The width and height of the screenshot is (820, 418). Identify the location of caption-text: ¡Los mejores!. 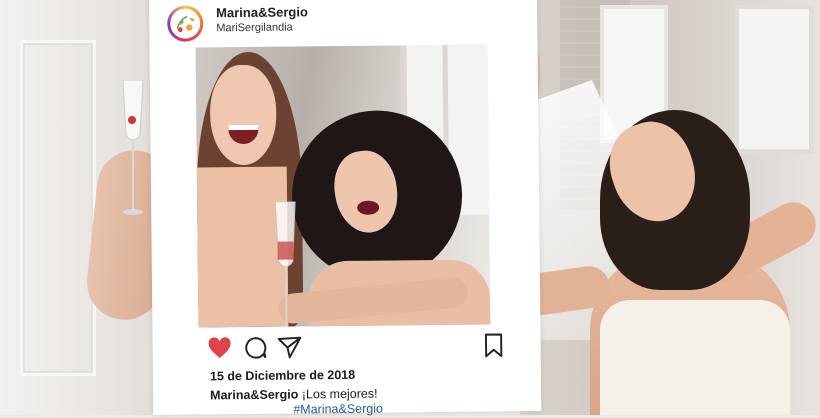
(339, 394).